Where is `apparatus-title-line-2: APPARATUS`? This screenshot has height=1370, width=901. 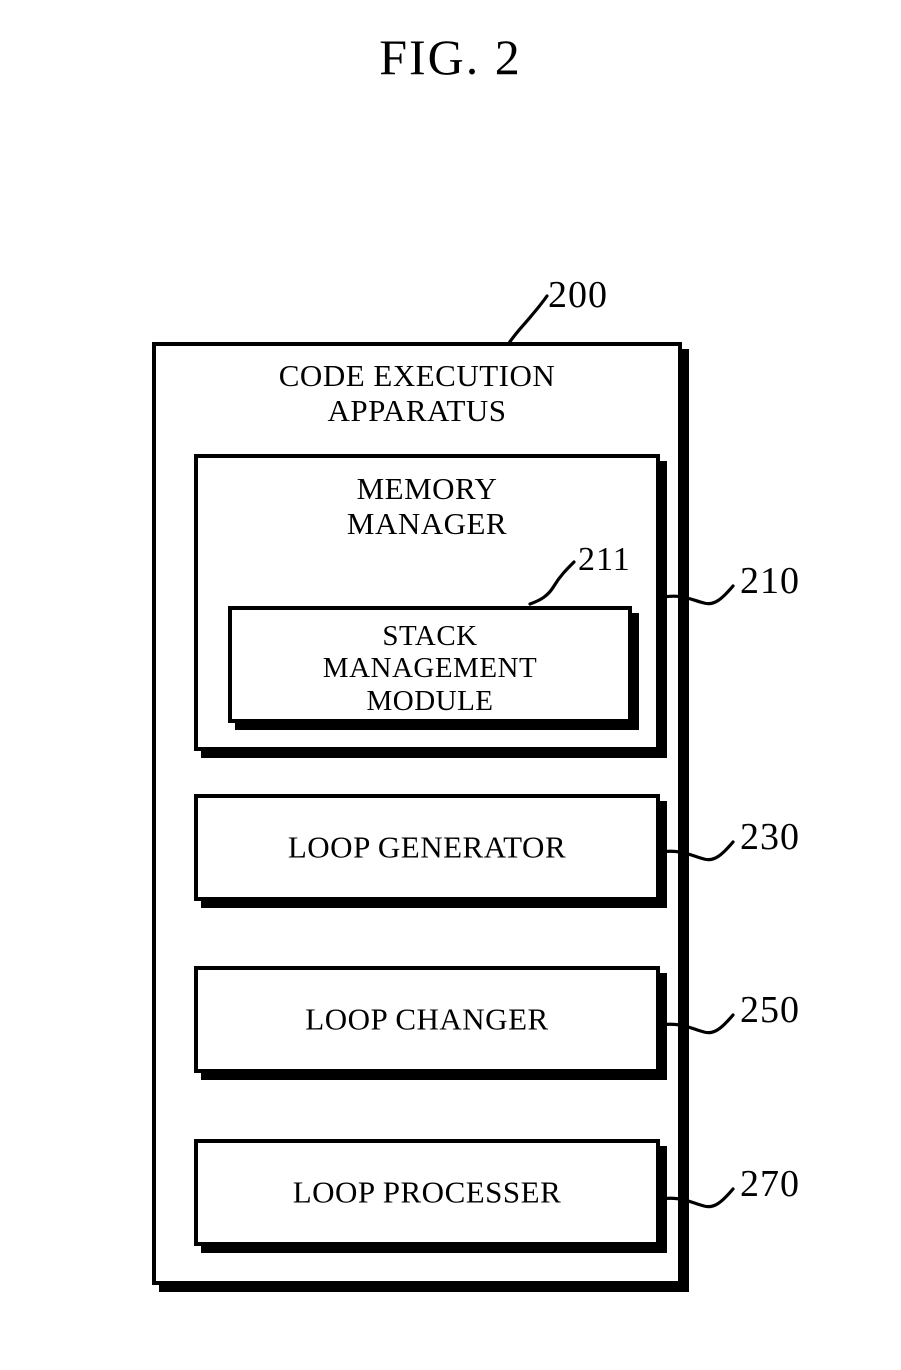 apparatus-title-line-2: APPARATUS is located at coordinates (417, 410).